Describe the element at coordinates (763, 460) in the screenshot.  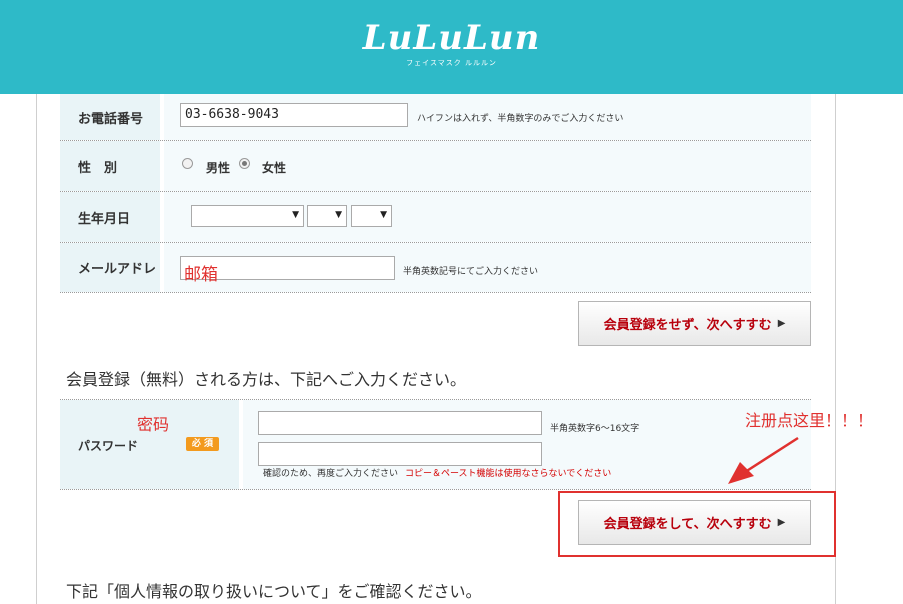
I see `arrow-icon` at that location.